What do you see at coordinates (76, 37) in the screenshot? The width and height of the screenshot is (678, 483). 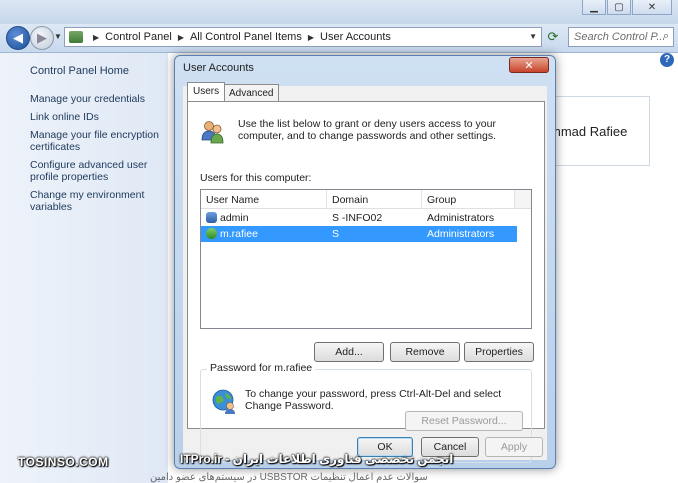 I see `control-panel-icon` at bounding box center [76, 37].